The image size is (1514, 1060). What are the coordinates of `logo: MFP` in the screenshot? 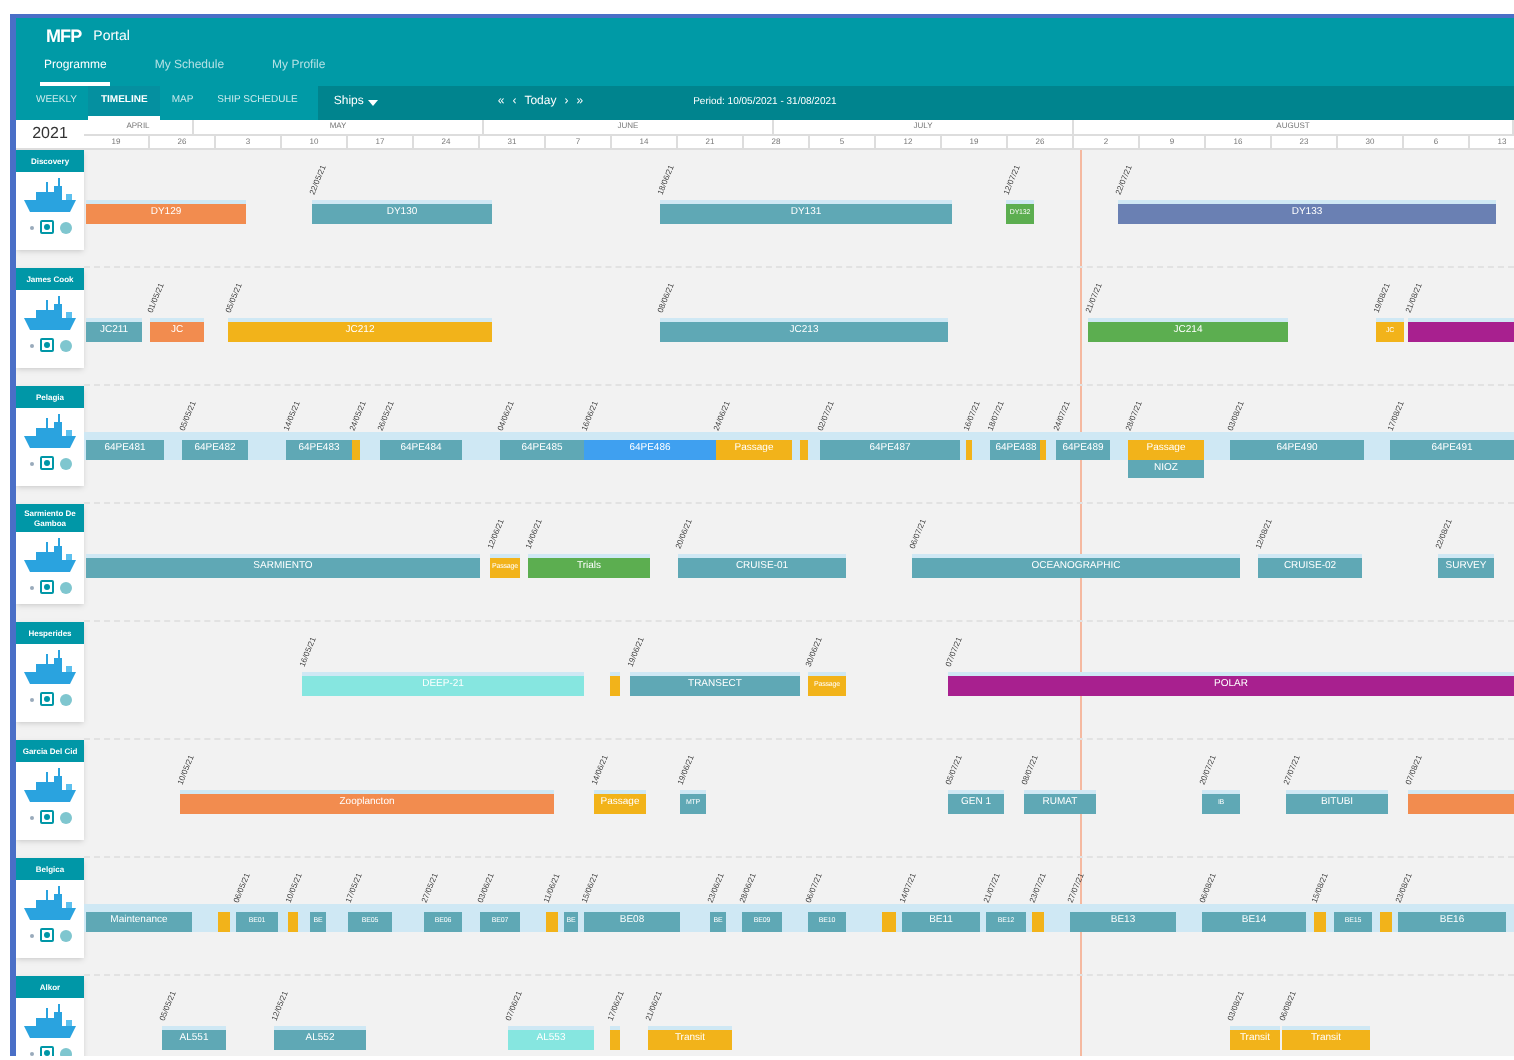 It's located at (64, 37).